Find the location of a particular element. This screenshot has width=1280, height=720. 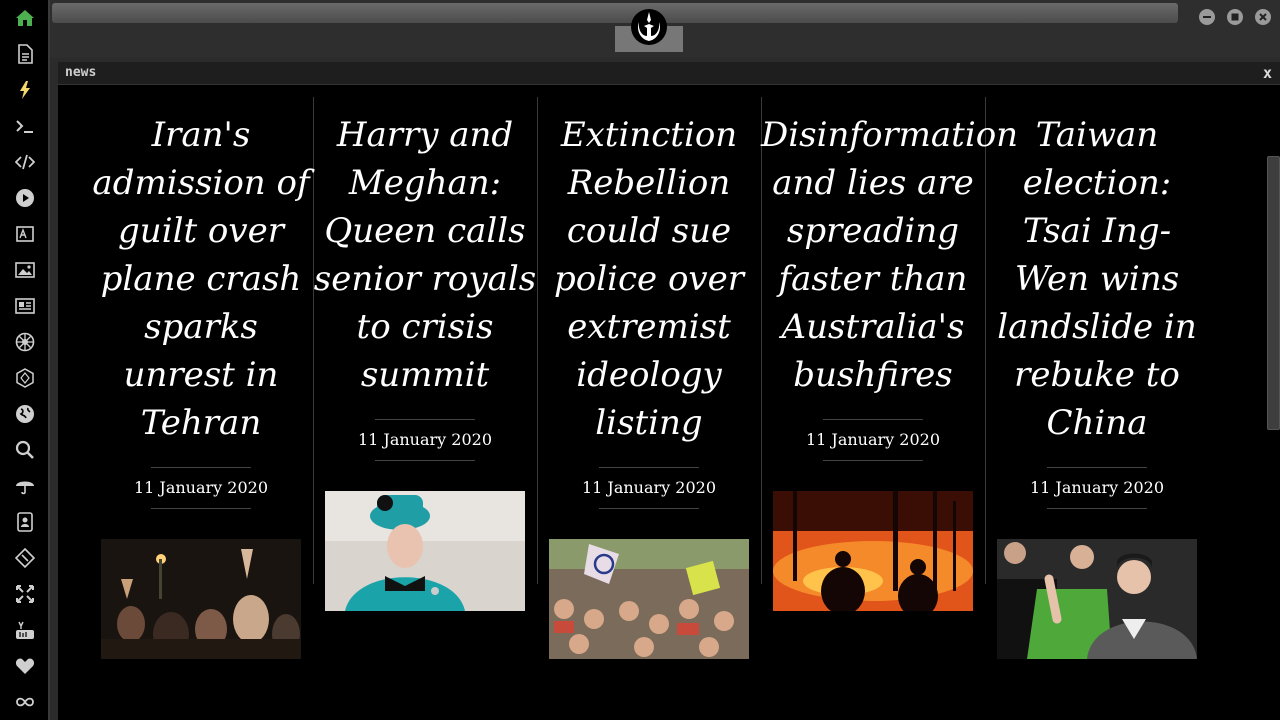

headline-line: plane crash is located at coordinates (201, 279).